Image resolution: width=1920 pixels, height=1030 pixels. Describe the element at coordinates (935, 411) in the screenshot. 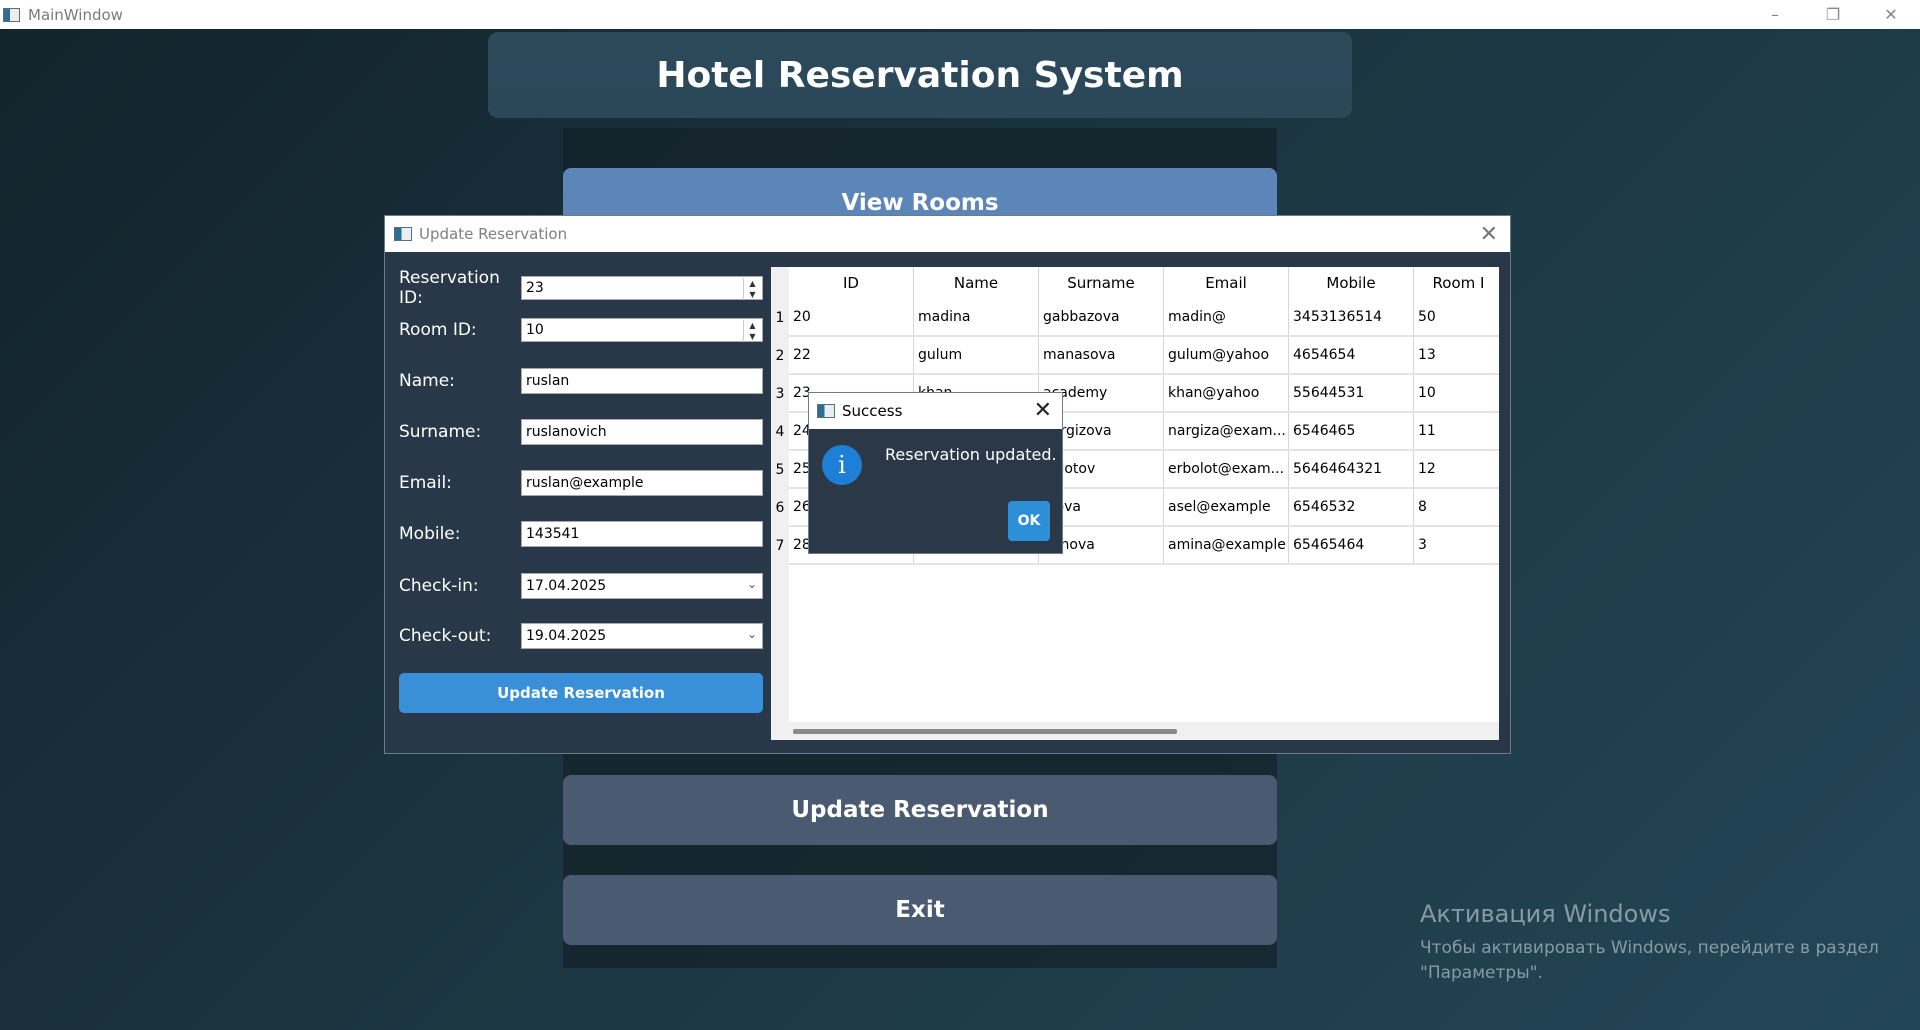

I see `message-box-titlebar: Success ✕` at that location.